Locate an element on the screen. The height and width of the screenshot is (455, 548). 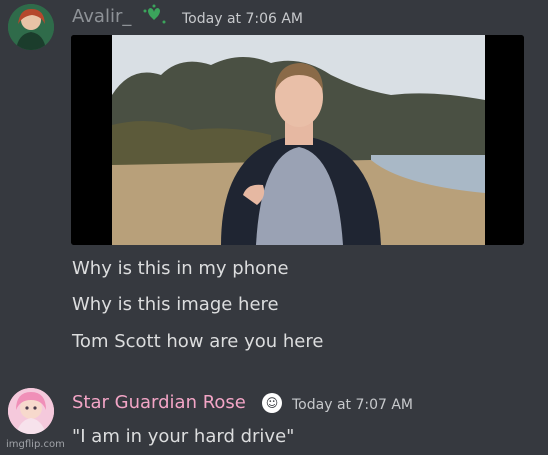
heart-plant-icon is located at coordinates (155, 16).